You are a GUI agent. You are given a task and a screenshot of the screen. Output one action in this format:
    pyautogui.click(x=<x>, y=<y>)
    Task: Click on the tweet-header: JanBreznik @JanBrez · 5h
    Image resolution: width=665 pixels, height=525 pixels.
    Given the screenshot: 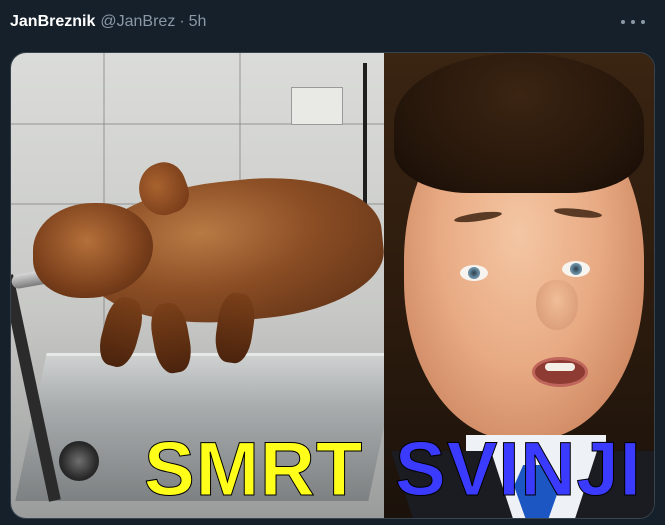 What is the action you would take?
    pyautogui.click(x=108, y=22)
    